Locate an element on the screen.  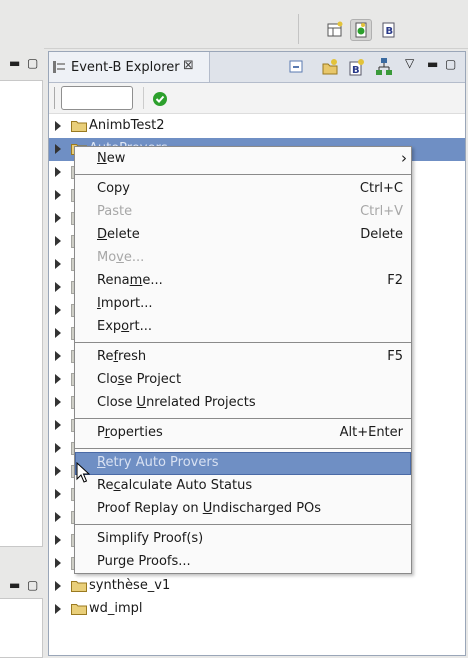
open-type-button is located at coordinates (335, 30).